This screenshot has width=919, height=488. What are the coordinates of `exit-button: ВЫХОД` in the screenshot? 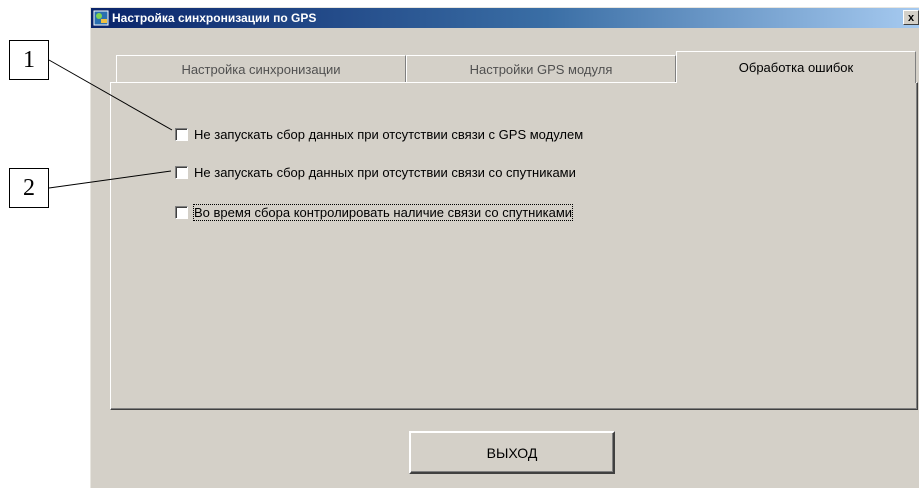 It's located at (512, 452).